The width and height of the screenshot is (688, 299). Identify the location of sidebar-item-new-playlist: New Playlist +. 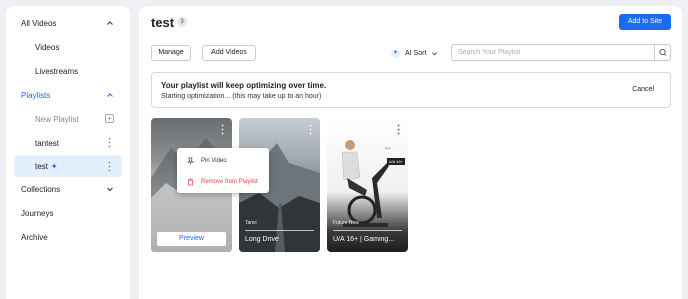
(68, 119).